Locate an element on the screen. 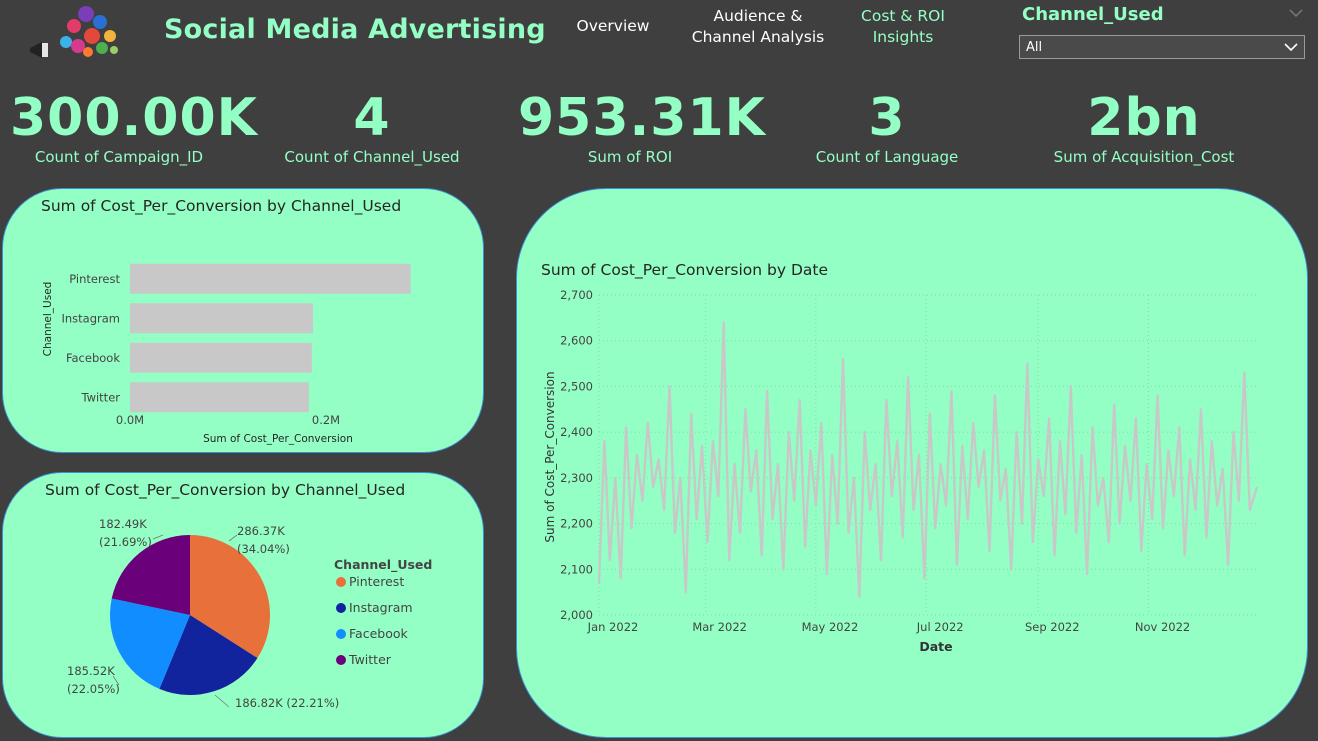 The width and height of the screenshot is (1318, 741). social-media-megaphone-icon is located at coordinates (74, 32).